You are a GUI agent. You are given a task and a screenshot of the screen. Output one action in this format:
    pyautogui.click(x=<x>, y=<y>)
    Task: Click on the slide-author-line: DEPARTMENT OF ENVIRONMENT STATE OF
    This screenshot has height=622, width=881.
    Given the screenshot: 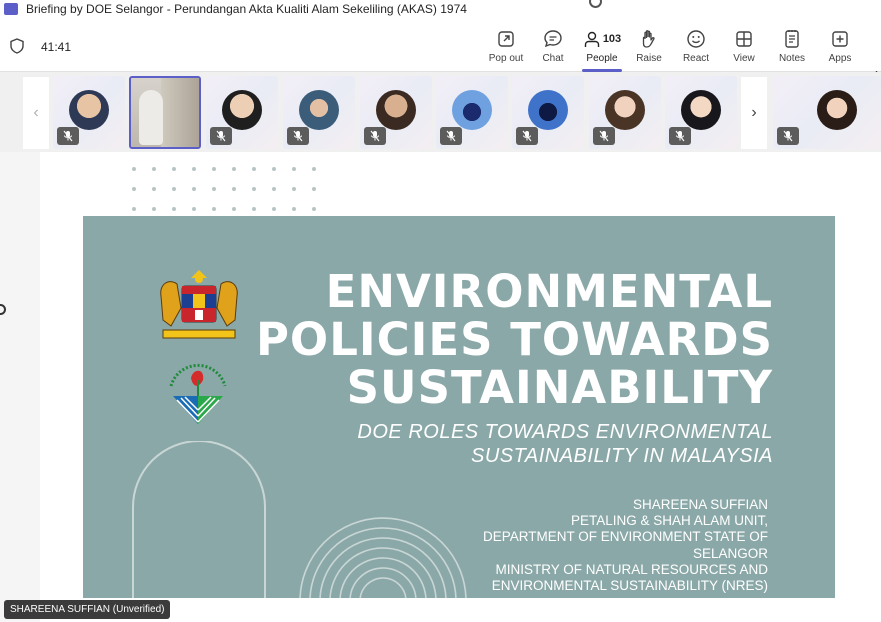 What is the action you would take?
    pyautogui.click(x=625, y=537)
    